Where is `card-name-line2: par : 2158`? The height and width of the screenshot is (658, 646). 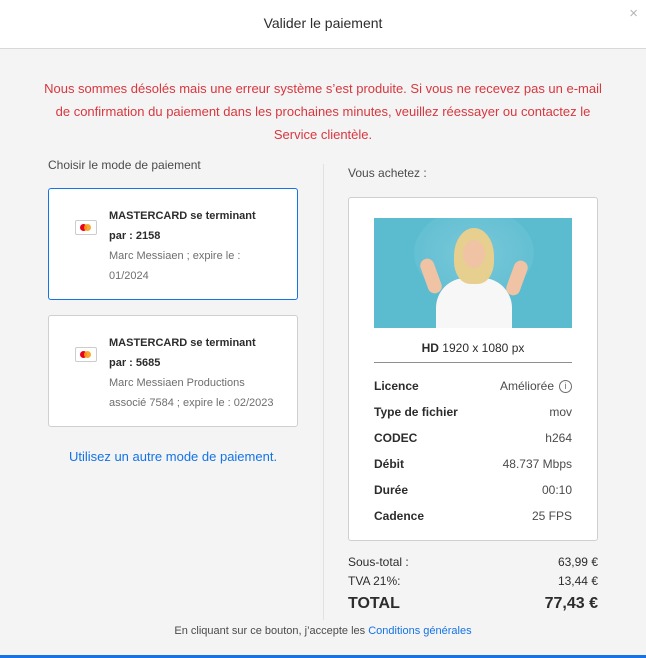
card-name-line2: par : 2158 is located at coordinates (135, 236).